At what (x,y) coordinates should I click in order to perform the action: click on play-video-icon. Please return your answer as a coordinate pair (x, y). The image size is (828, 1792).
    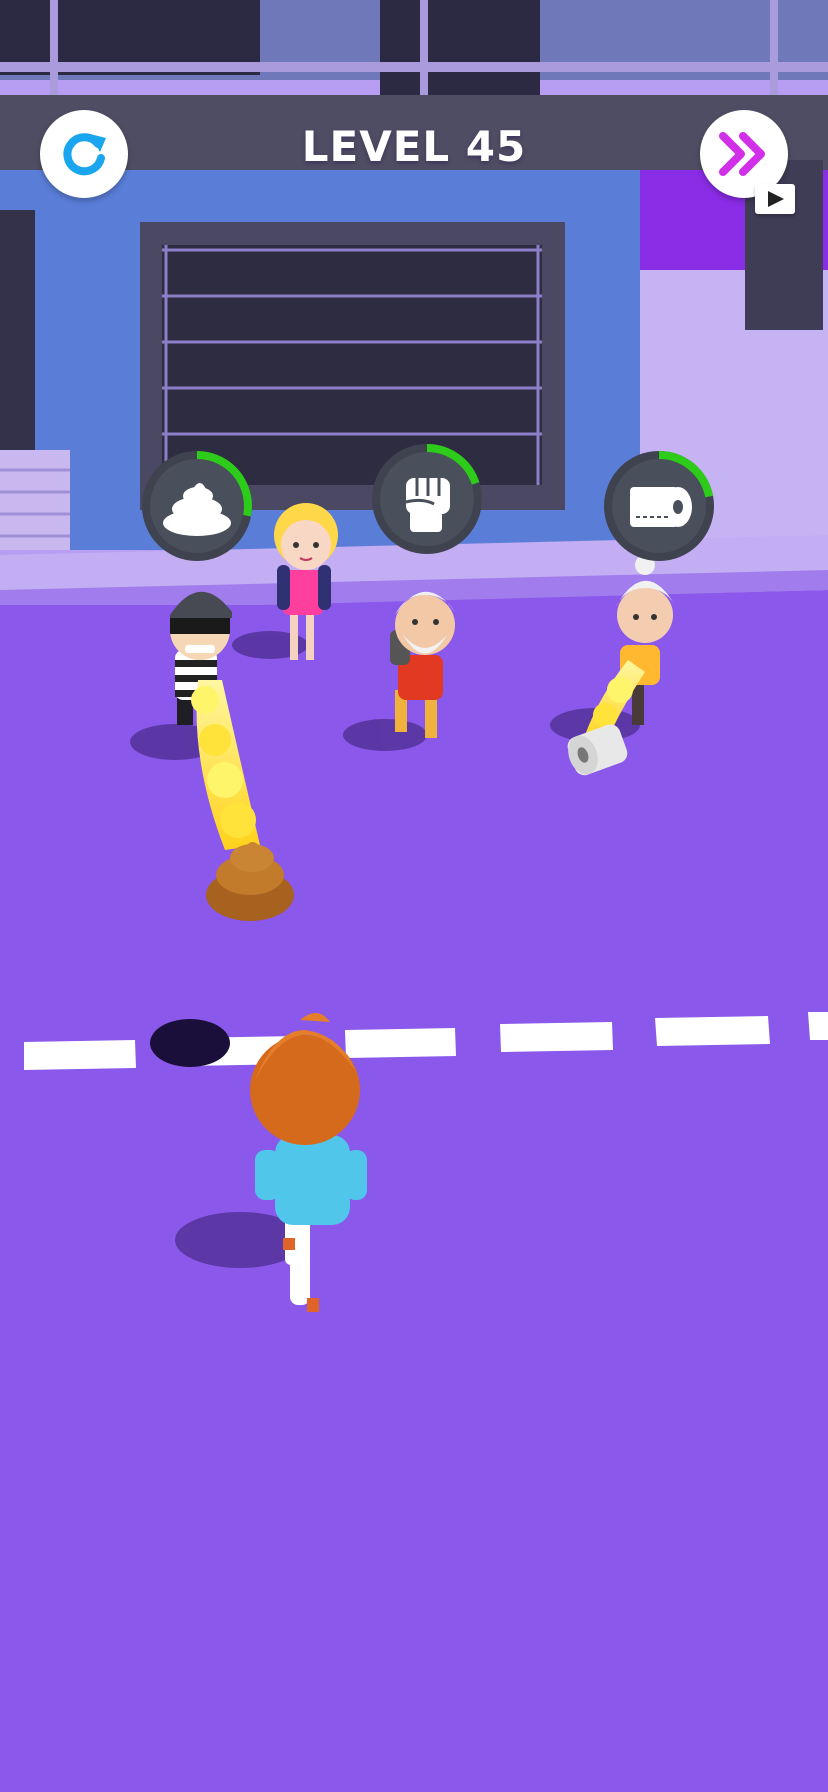
    Looking at the image, I should click on (775, 199).